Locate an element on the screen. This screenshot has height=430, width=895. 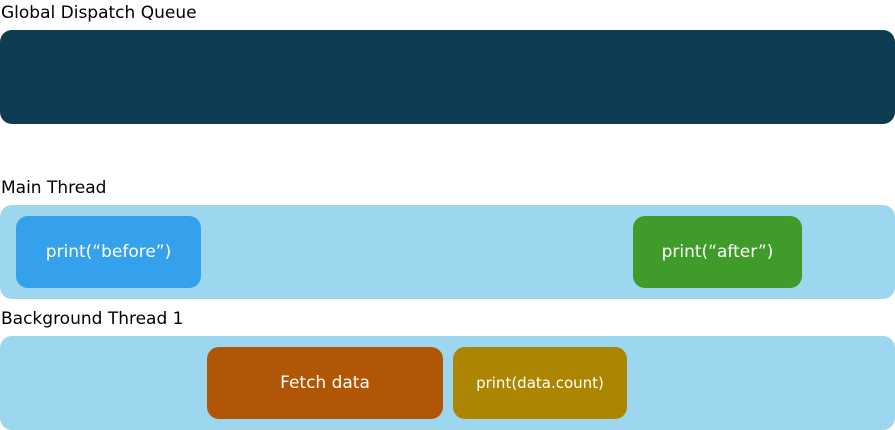
global-queue-label: Global Dispatch Queue is located at coordinates (99, 13).